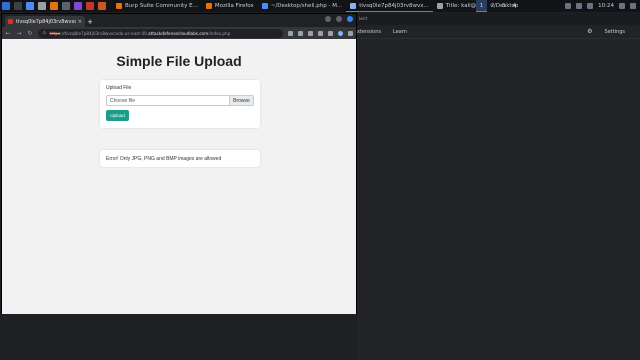  What do you see at coordinates (44, 33) in the screenshot?
I see `not-secure-icon: ⚠` at bounding box center [44, 33].